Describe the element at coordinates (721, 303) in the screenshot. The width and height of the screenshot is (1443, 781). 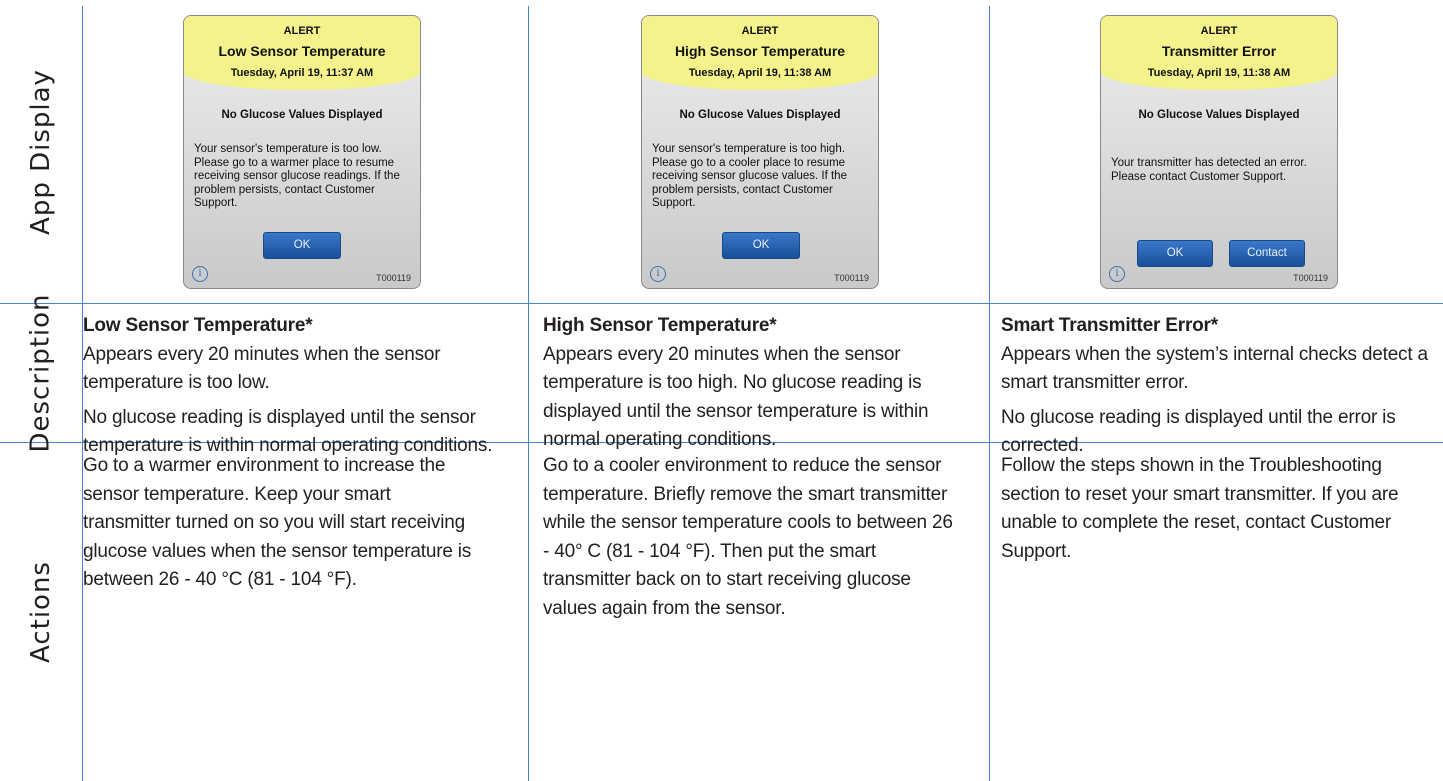
I see `grid-line-h1` at that location.